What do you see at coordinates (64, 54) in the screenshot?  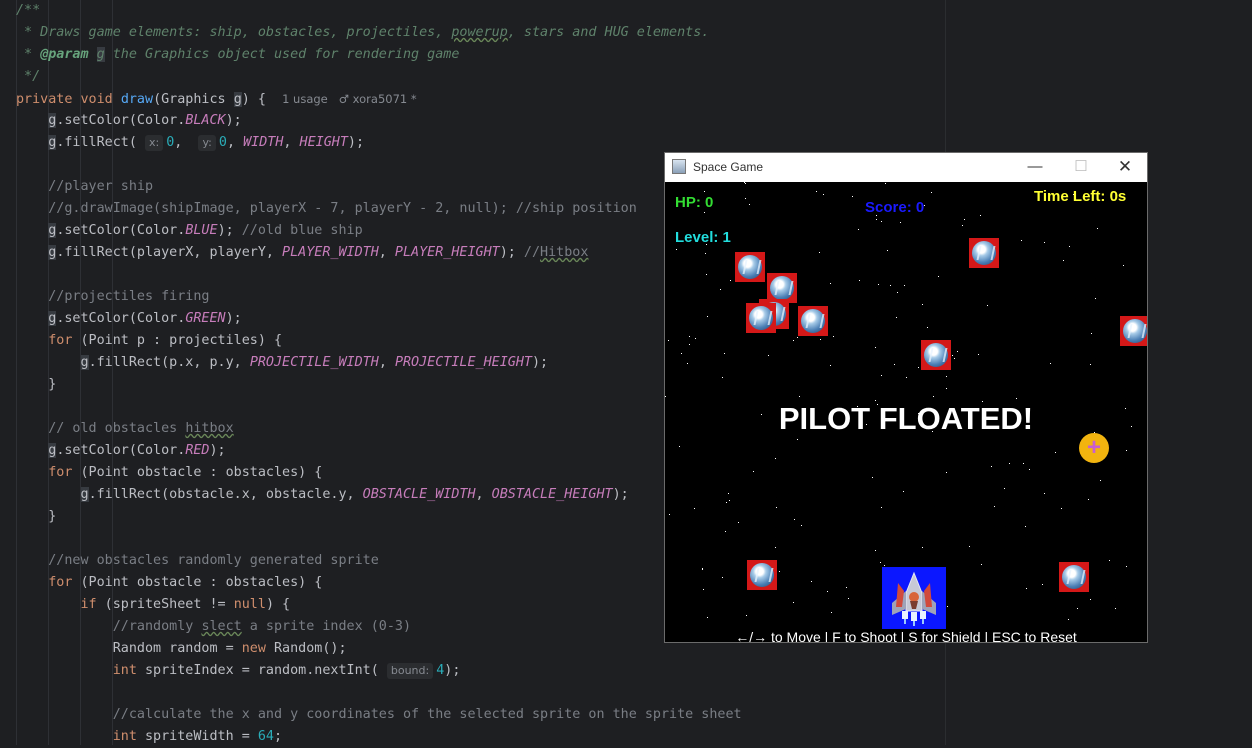 I see `code-token: @param` at bounding box center [64, 54].